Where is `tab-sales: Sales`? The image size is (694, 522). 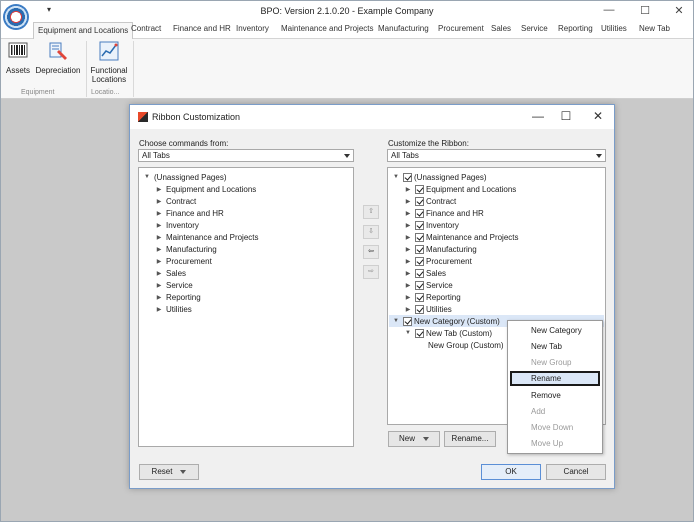 tab-sales: Sales is located at coordinates (501, 28).